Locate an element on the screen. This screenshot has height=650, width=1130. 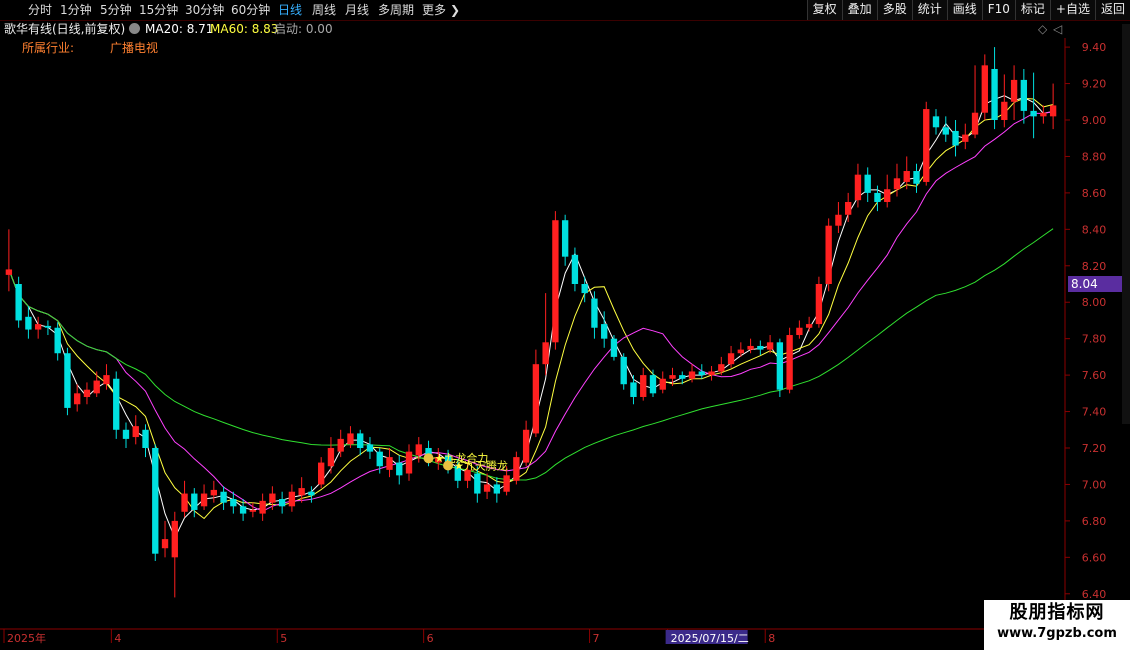
tab-6: 日线 is located at coordinates (290, 10).